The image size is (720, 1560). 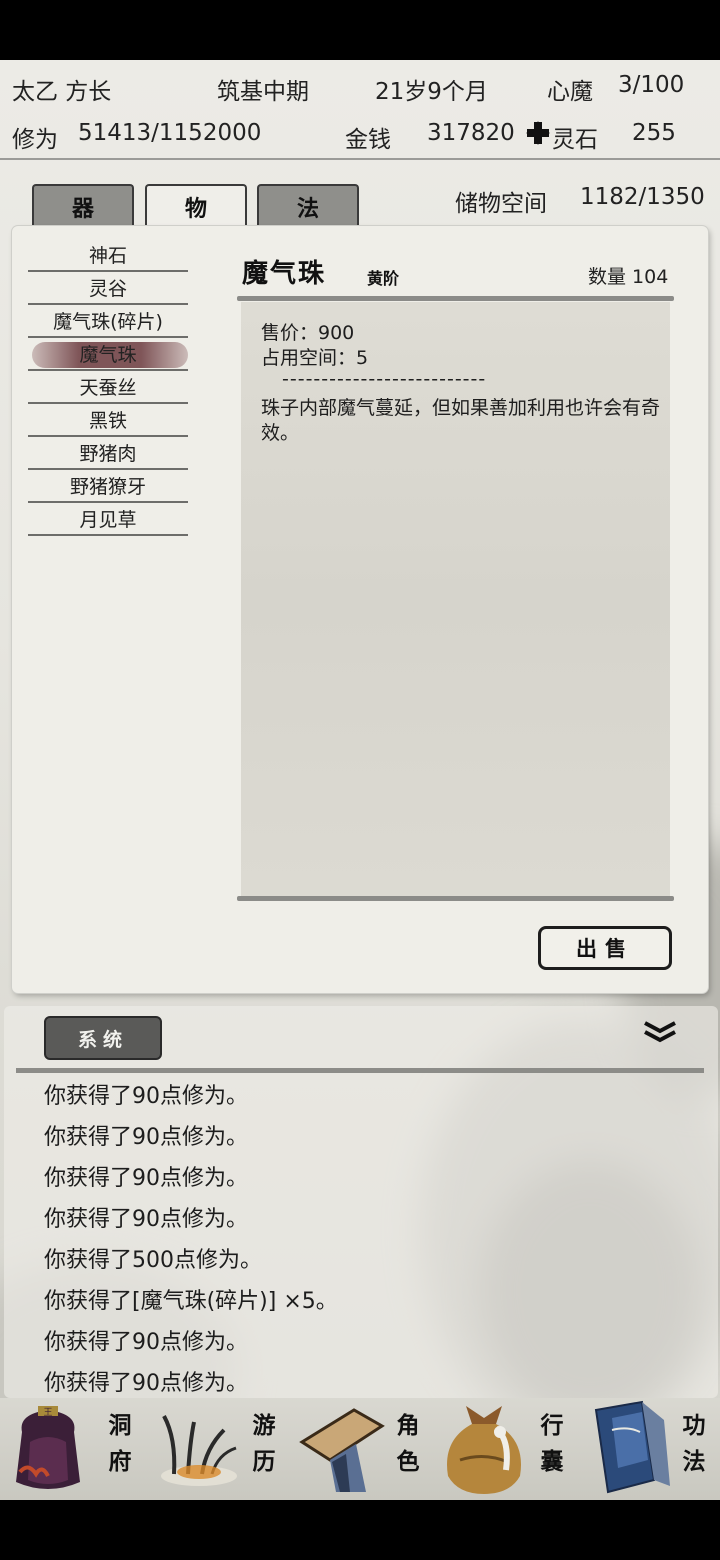 I want to click on spirit-stone-value: 255, so click(x=654, y=133).